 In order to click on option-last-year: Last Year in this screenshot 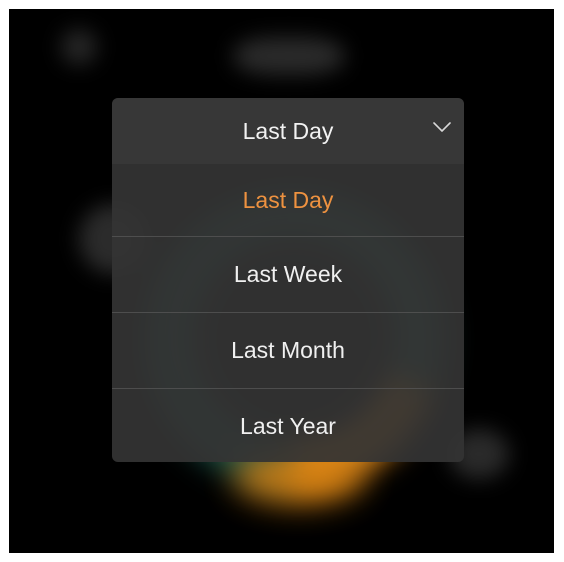, I will do `click(288, 425)`.